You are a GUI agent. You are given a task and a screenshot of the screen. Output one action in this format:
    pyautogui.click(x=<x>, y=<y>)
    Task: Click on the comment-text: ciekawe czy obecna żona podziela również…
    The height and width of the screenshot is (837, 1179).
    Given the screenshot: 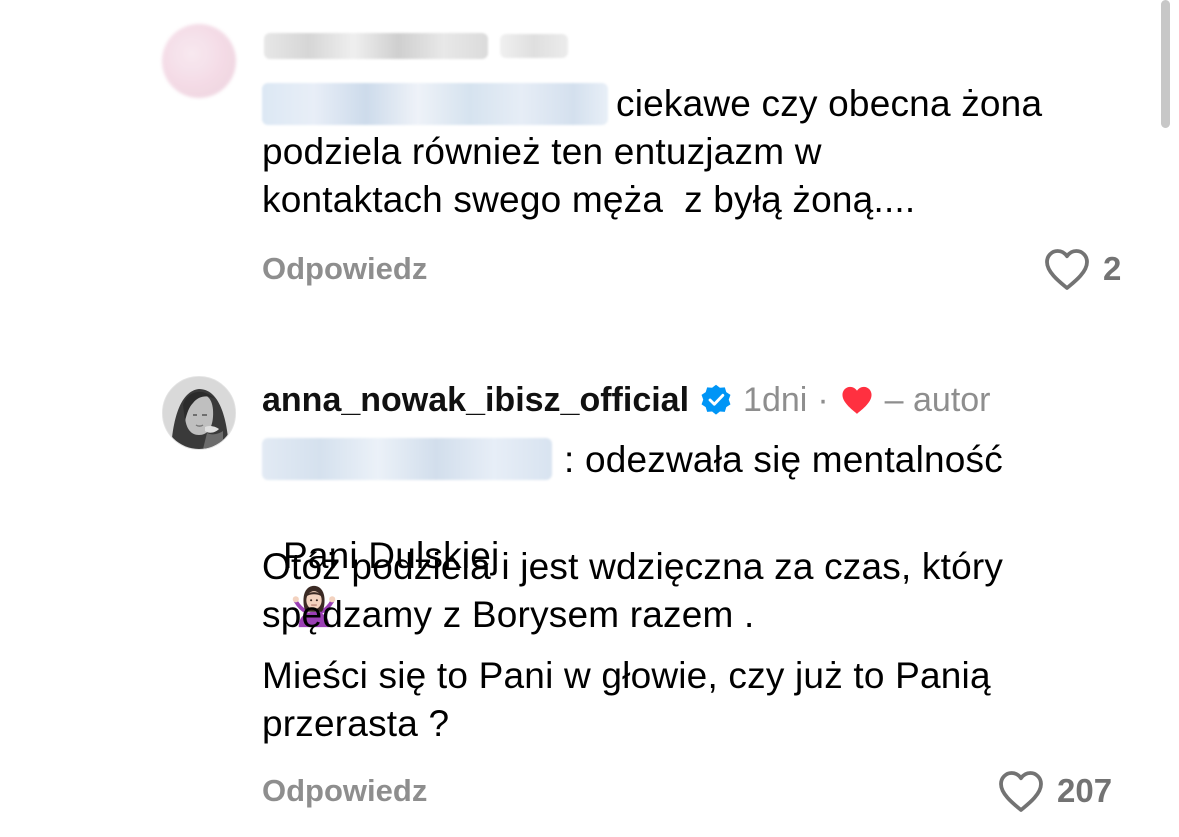 What is the action you would take?
    pyautogui.click(x=652, y=151)
    